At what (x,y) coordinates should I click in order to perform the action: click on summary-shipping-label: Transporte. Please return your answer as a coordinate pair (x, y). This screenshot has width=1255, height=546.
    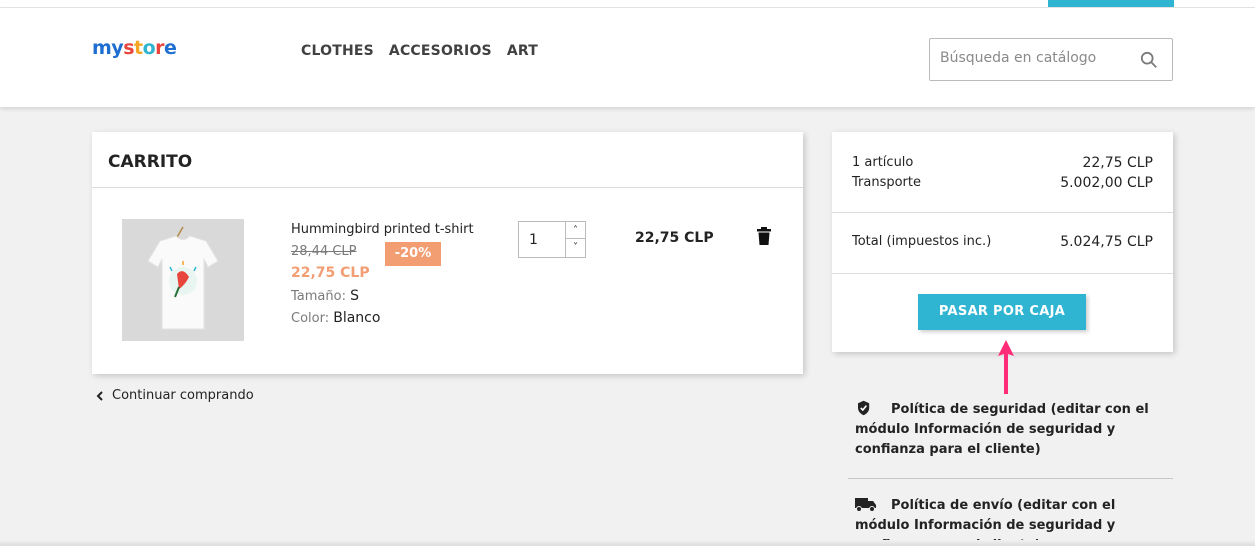
    Looking at the image, I should click on (886, 182).